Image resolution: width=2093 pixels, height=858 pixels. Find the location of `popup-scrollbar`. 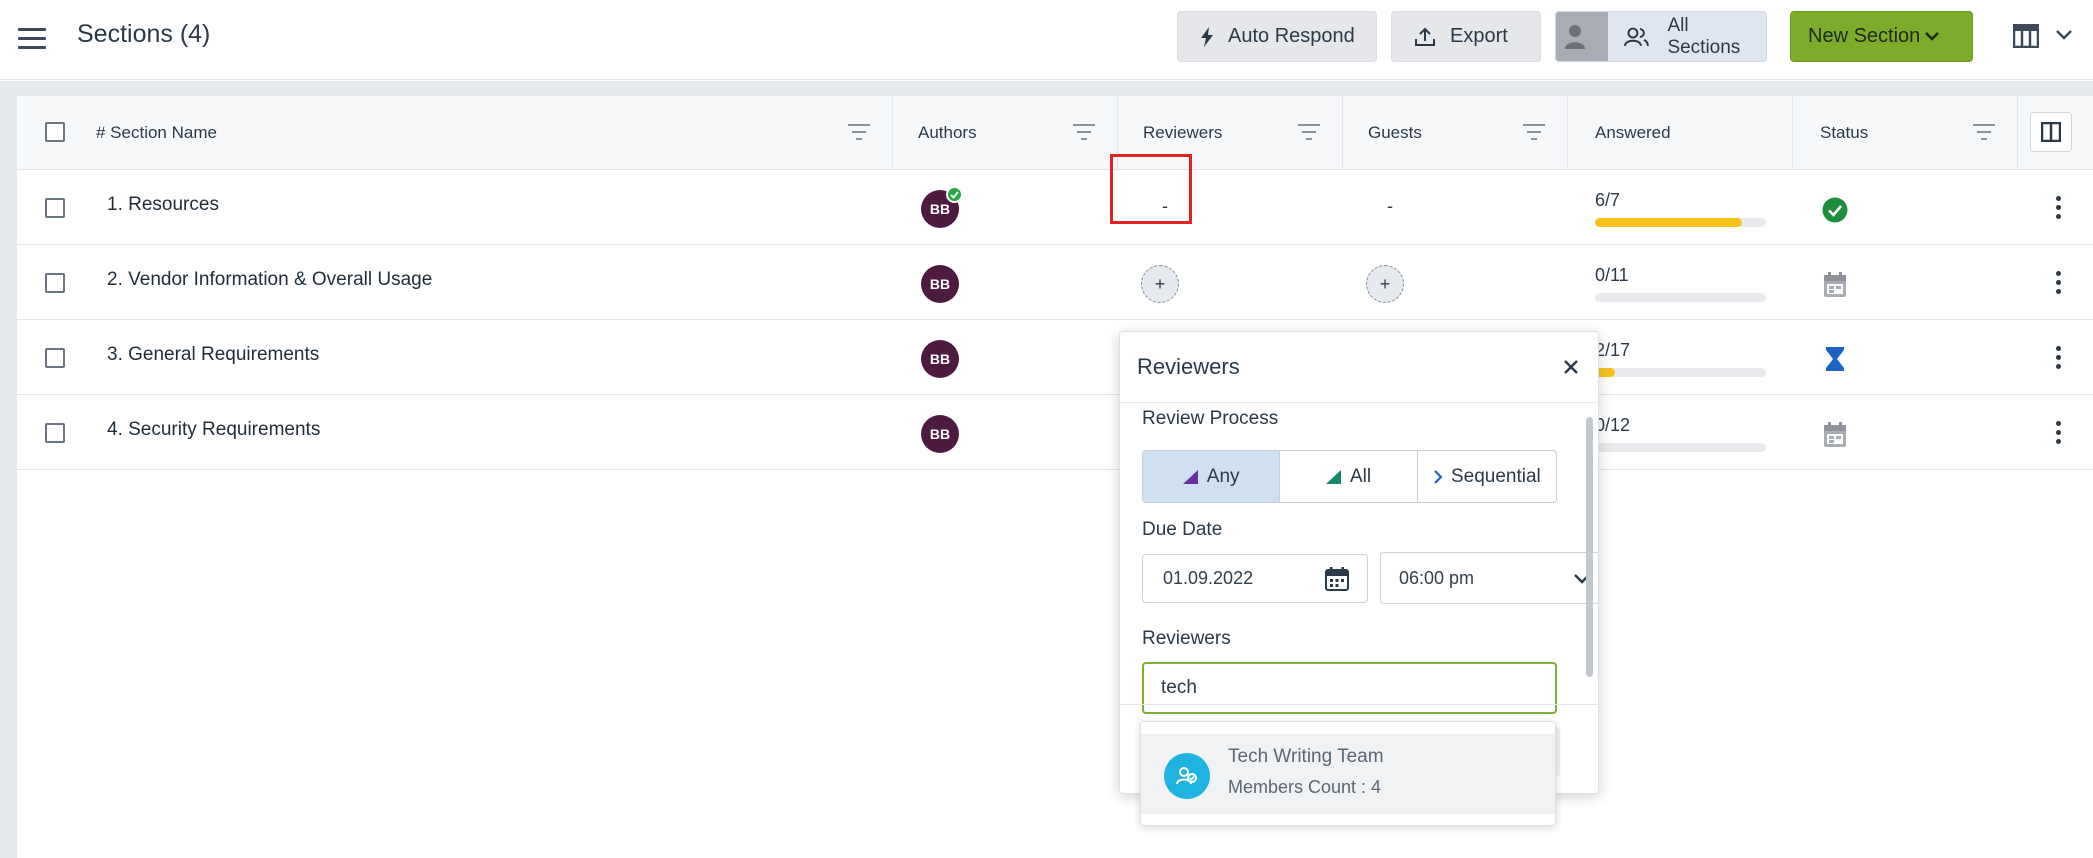

popup-scrollbar is located at coordinates (1589, 547).